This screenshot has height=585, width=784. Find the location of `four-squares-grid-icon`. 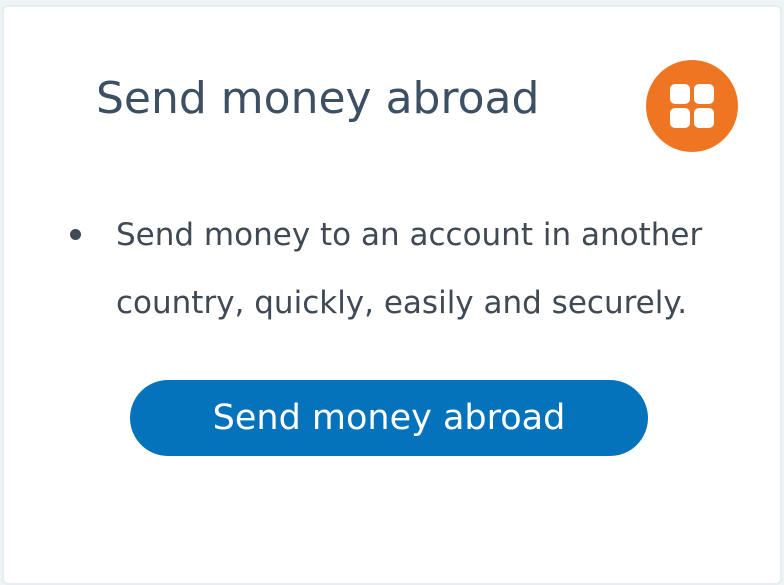

four-squares-grid-icon is located at coordinates (692, 106).